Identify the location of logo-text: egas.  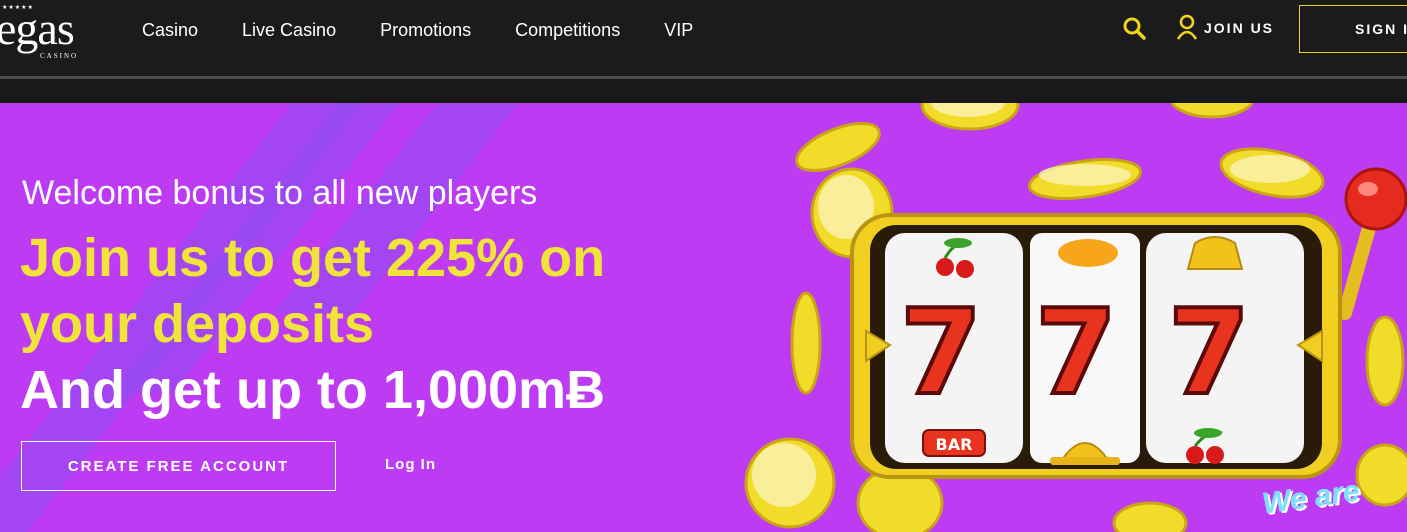
(37, 28).